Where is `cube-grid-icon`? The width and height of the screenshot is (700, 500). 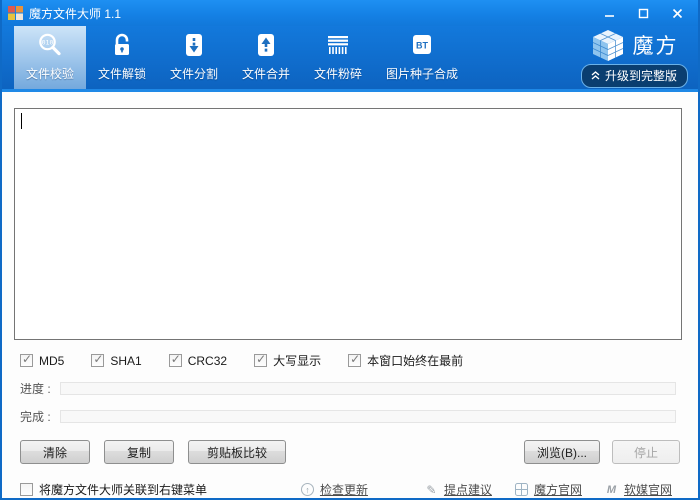
cube-grid-icon is located at coordinates (521, 489).